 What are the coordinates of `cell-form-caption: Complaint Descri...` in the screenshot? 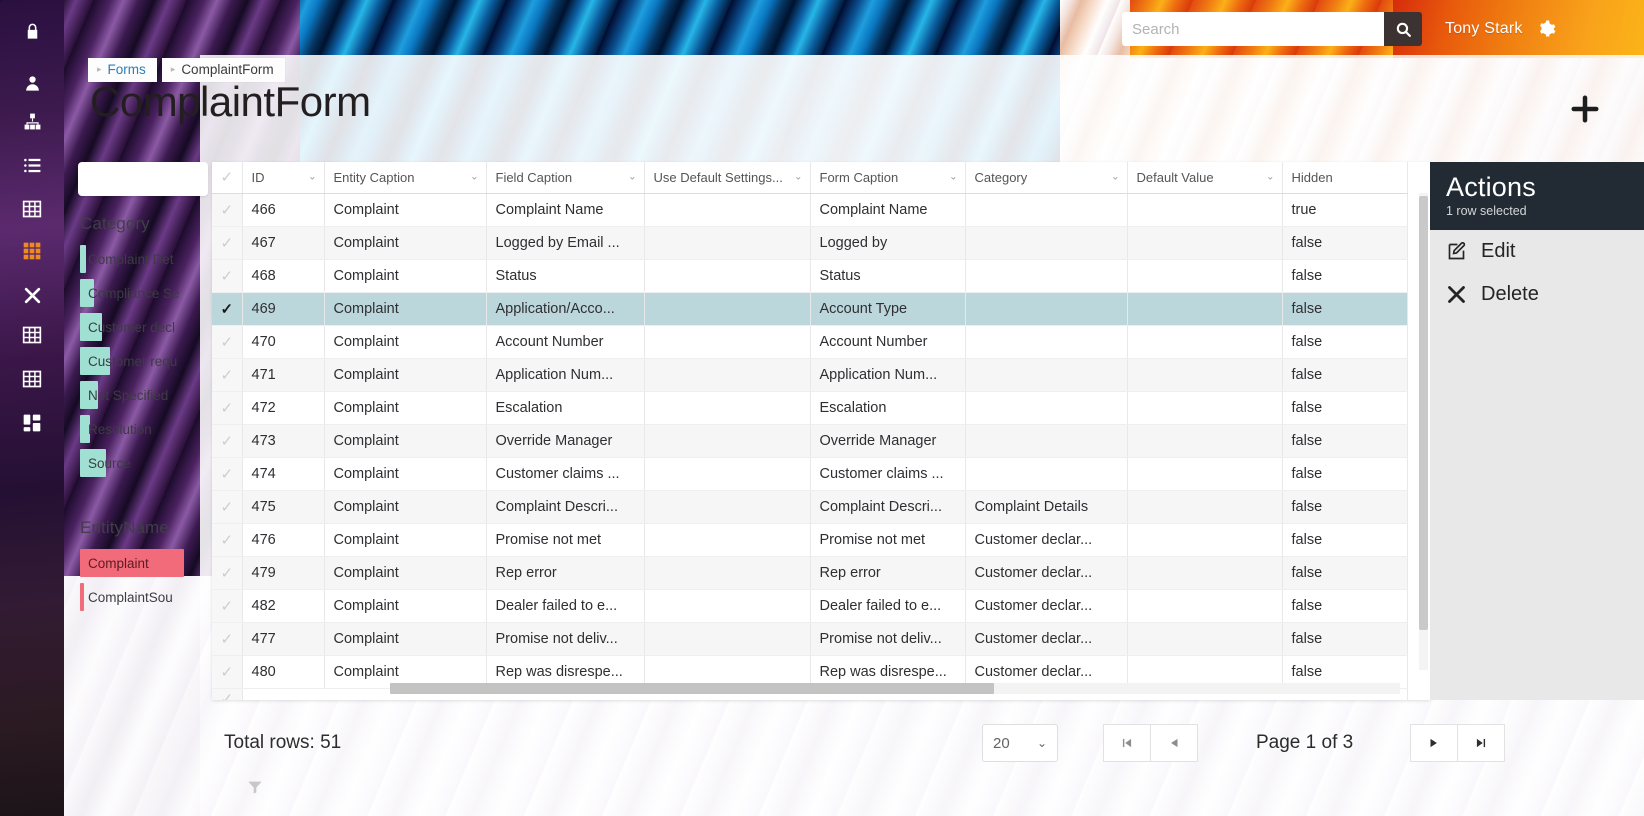 It's located at (888, 507).